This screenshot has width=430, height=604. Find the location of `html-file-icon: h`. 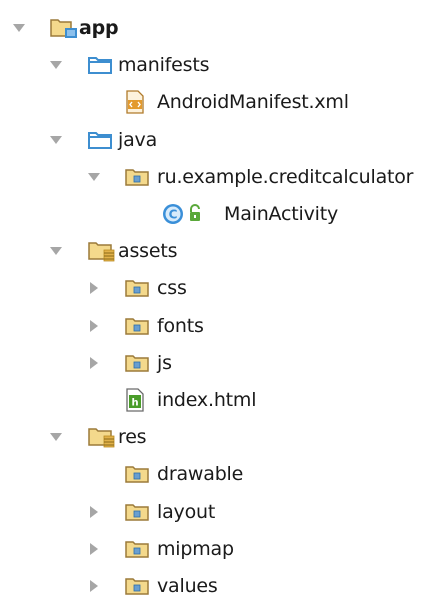

html-file-icon: h is located at coordinates (135, 400).